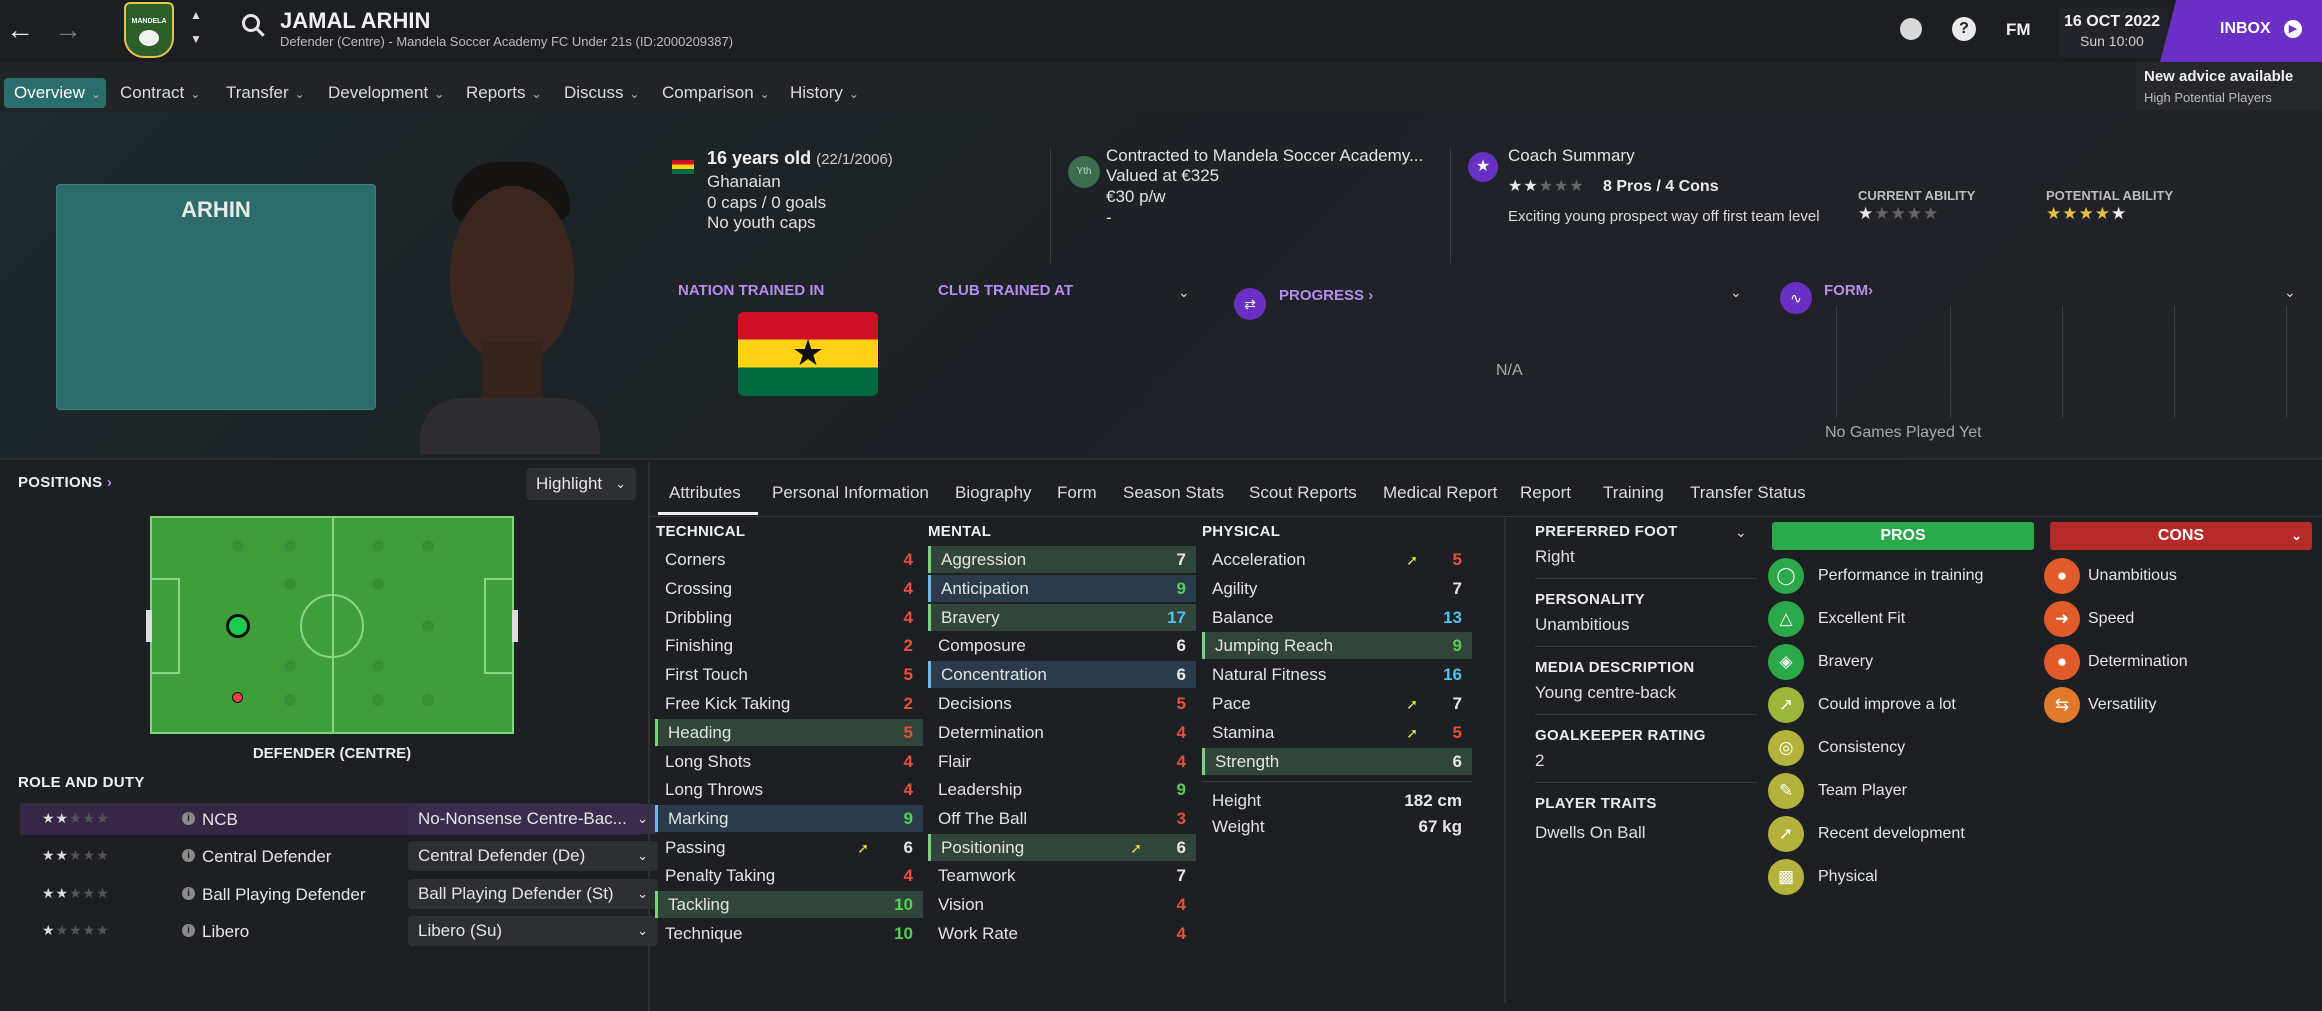 This screenshot has width=2322, height=1011. What do you see at coordinates (824, 93) in the screenshot?
I see `nav-history: History ⌄` at bounding box center [824, 93].